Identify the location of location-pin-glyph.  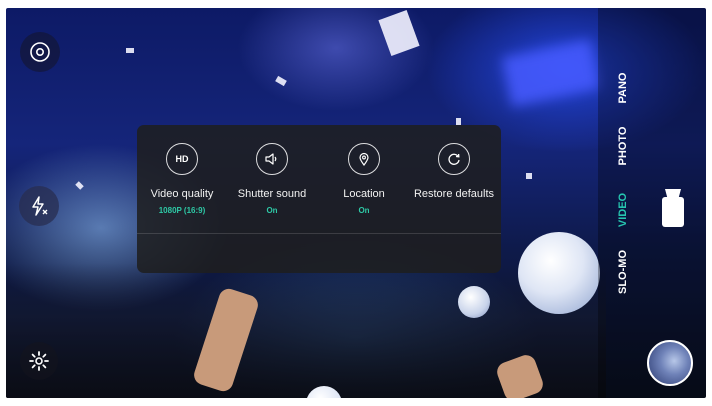
(364, 159).